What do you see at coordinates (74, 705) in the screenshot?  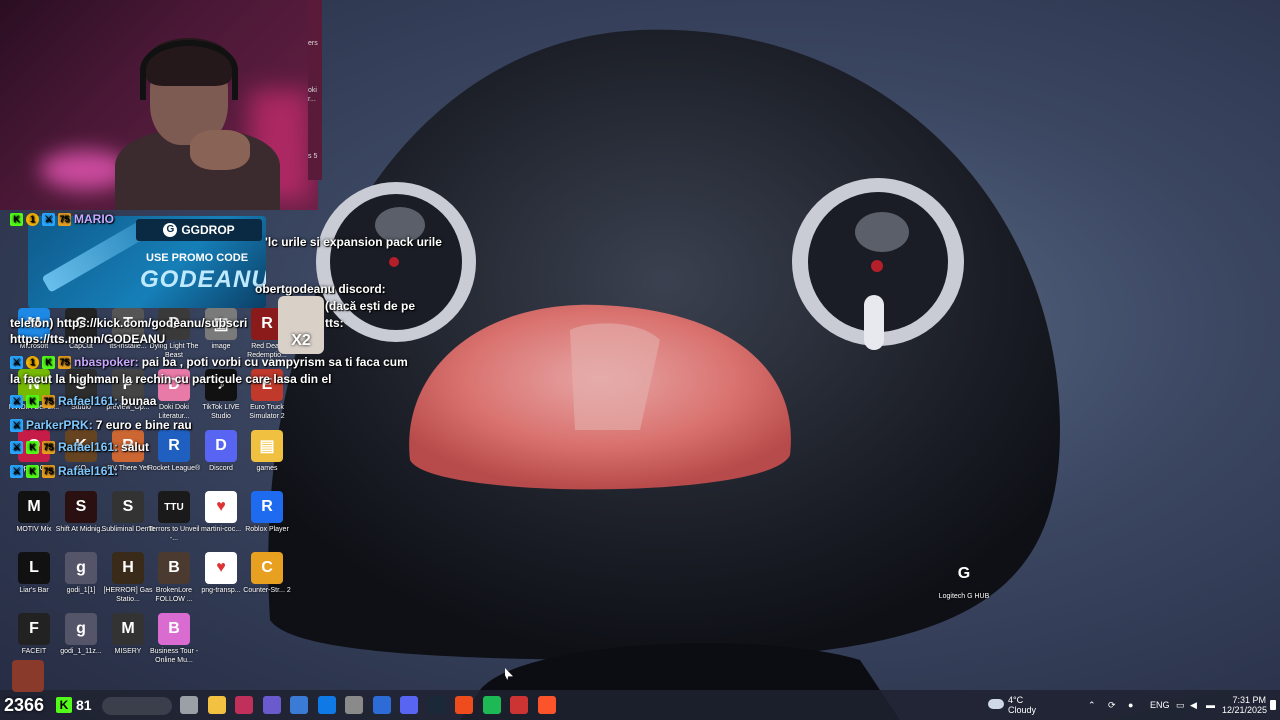 I see `kick-viewer-count: K 81` at bounding box center [74, 705].